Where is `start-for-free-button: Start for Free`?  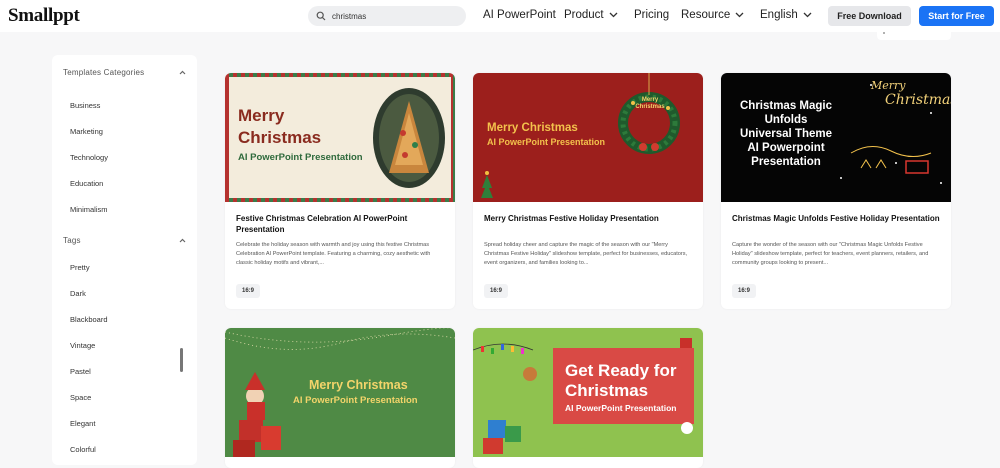
start-for-free-button: Start for Free is located at coordinates (956, 16).